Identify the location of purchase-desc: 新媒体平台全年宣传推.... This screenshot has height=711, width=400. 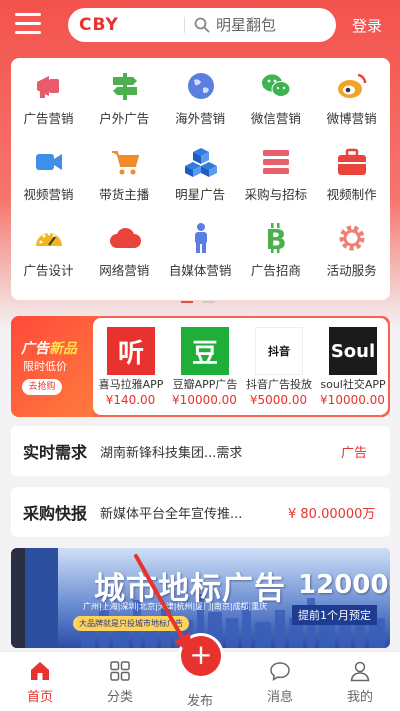
(171, 514).